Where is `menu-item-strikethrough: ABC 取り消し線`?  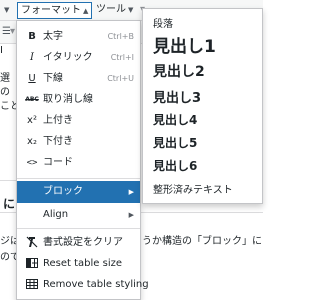 menu-item-strikethrough: ABC 取り消し線 is located at coordinates (78, 100).